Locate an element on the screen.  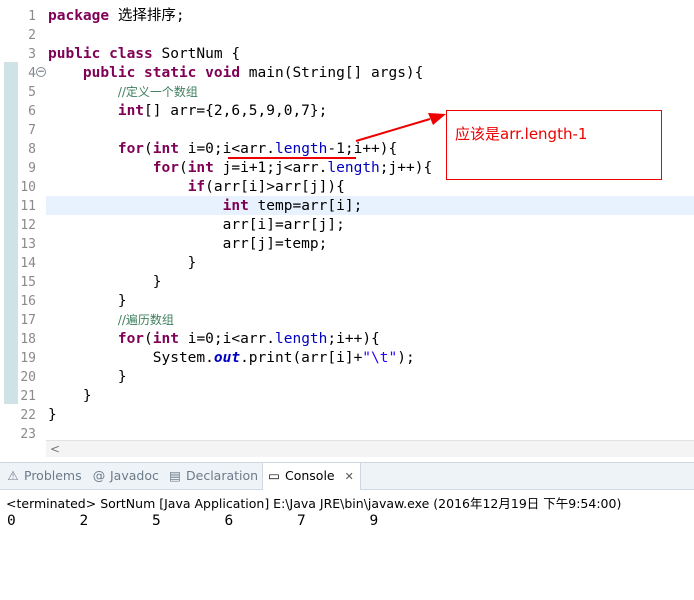
problems-icon: ⚠ is located at coordinates (13, 475).